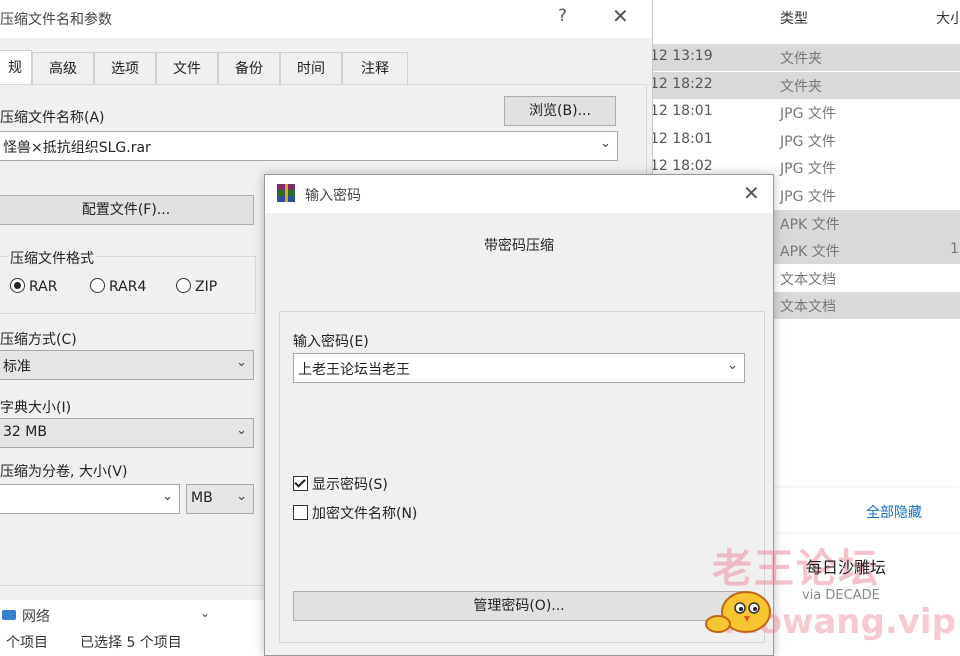  What do you see at coordinates (681, 84) in the screenshot?
I see `file-date-cell: 12 18:22` at bounding box center [681, 84].